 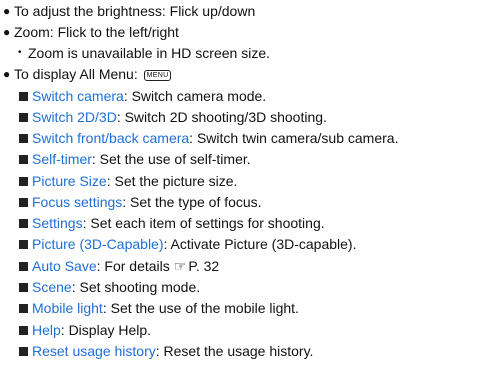 What do you see at coordinates (52, 287) in the screenshot?
I see `menu-item-link: Scene` at bounding box center [52, 287].